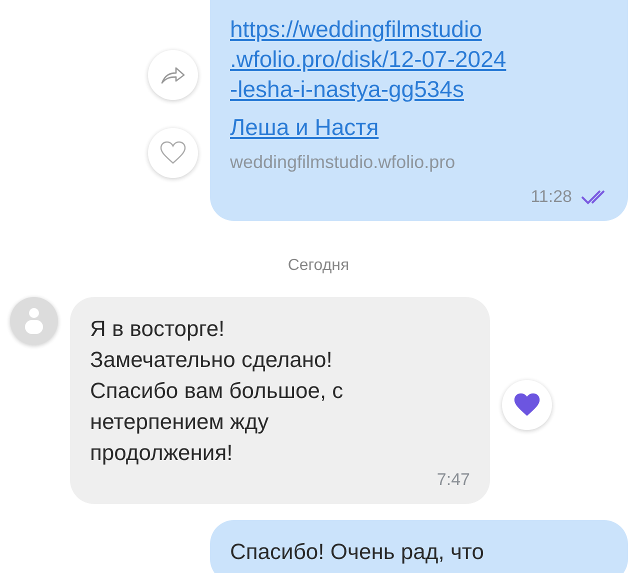 The height and width of the screenshot is (573, 637). I want to click on avatar-icon, so click(34, 321).